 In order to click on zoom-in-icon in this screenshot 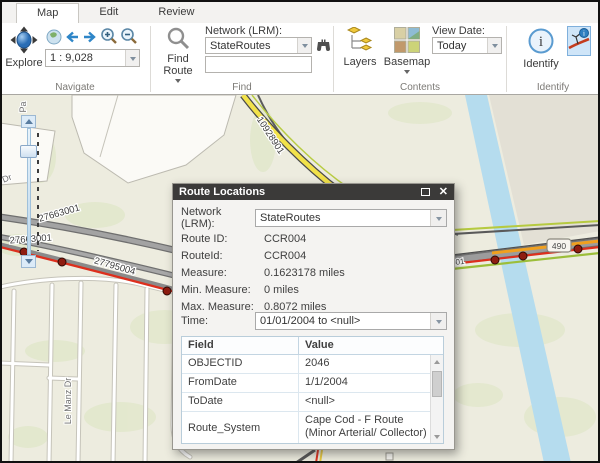, I will do `click(109, 37)`.